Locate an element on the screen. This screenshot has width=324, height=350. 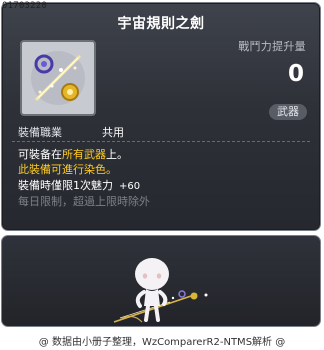
equip-slot-prefix: 可裝备在 is located at coordinates (40, 154).